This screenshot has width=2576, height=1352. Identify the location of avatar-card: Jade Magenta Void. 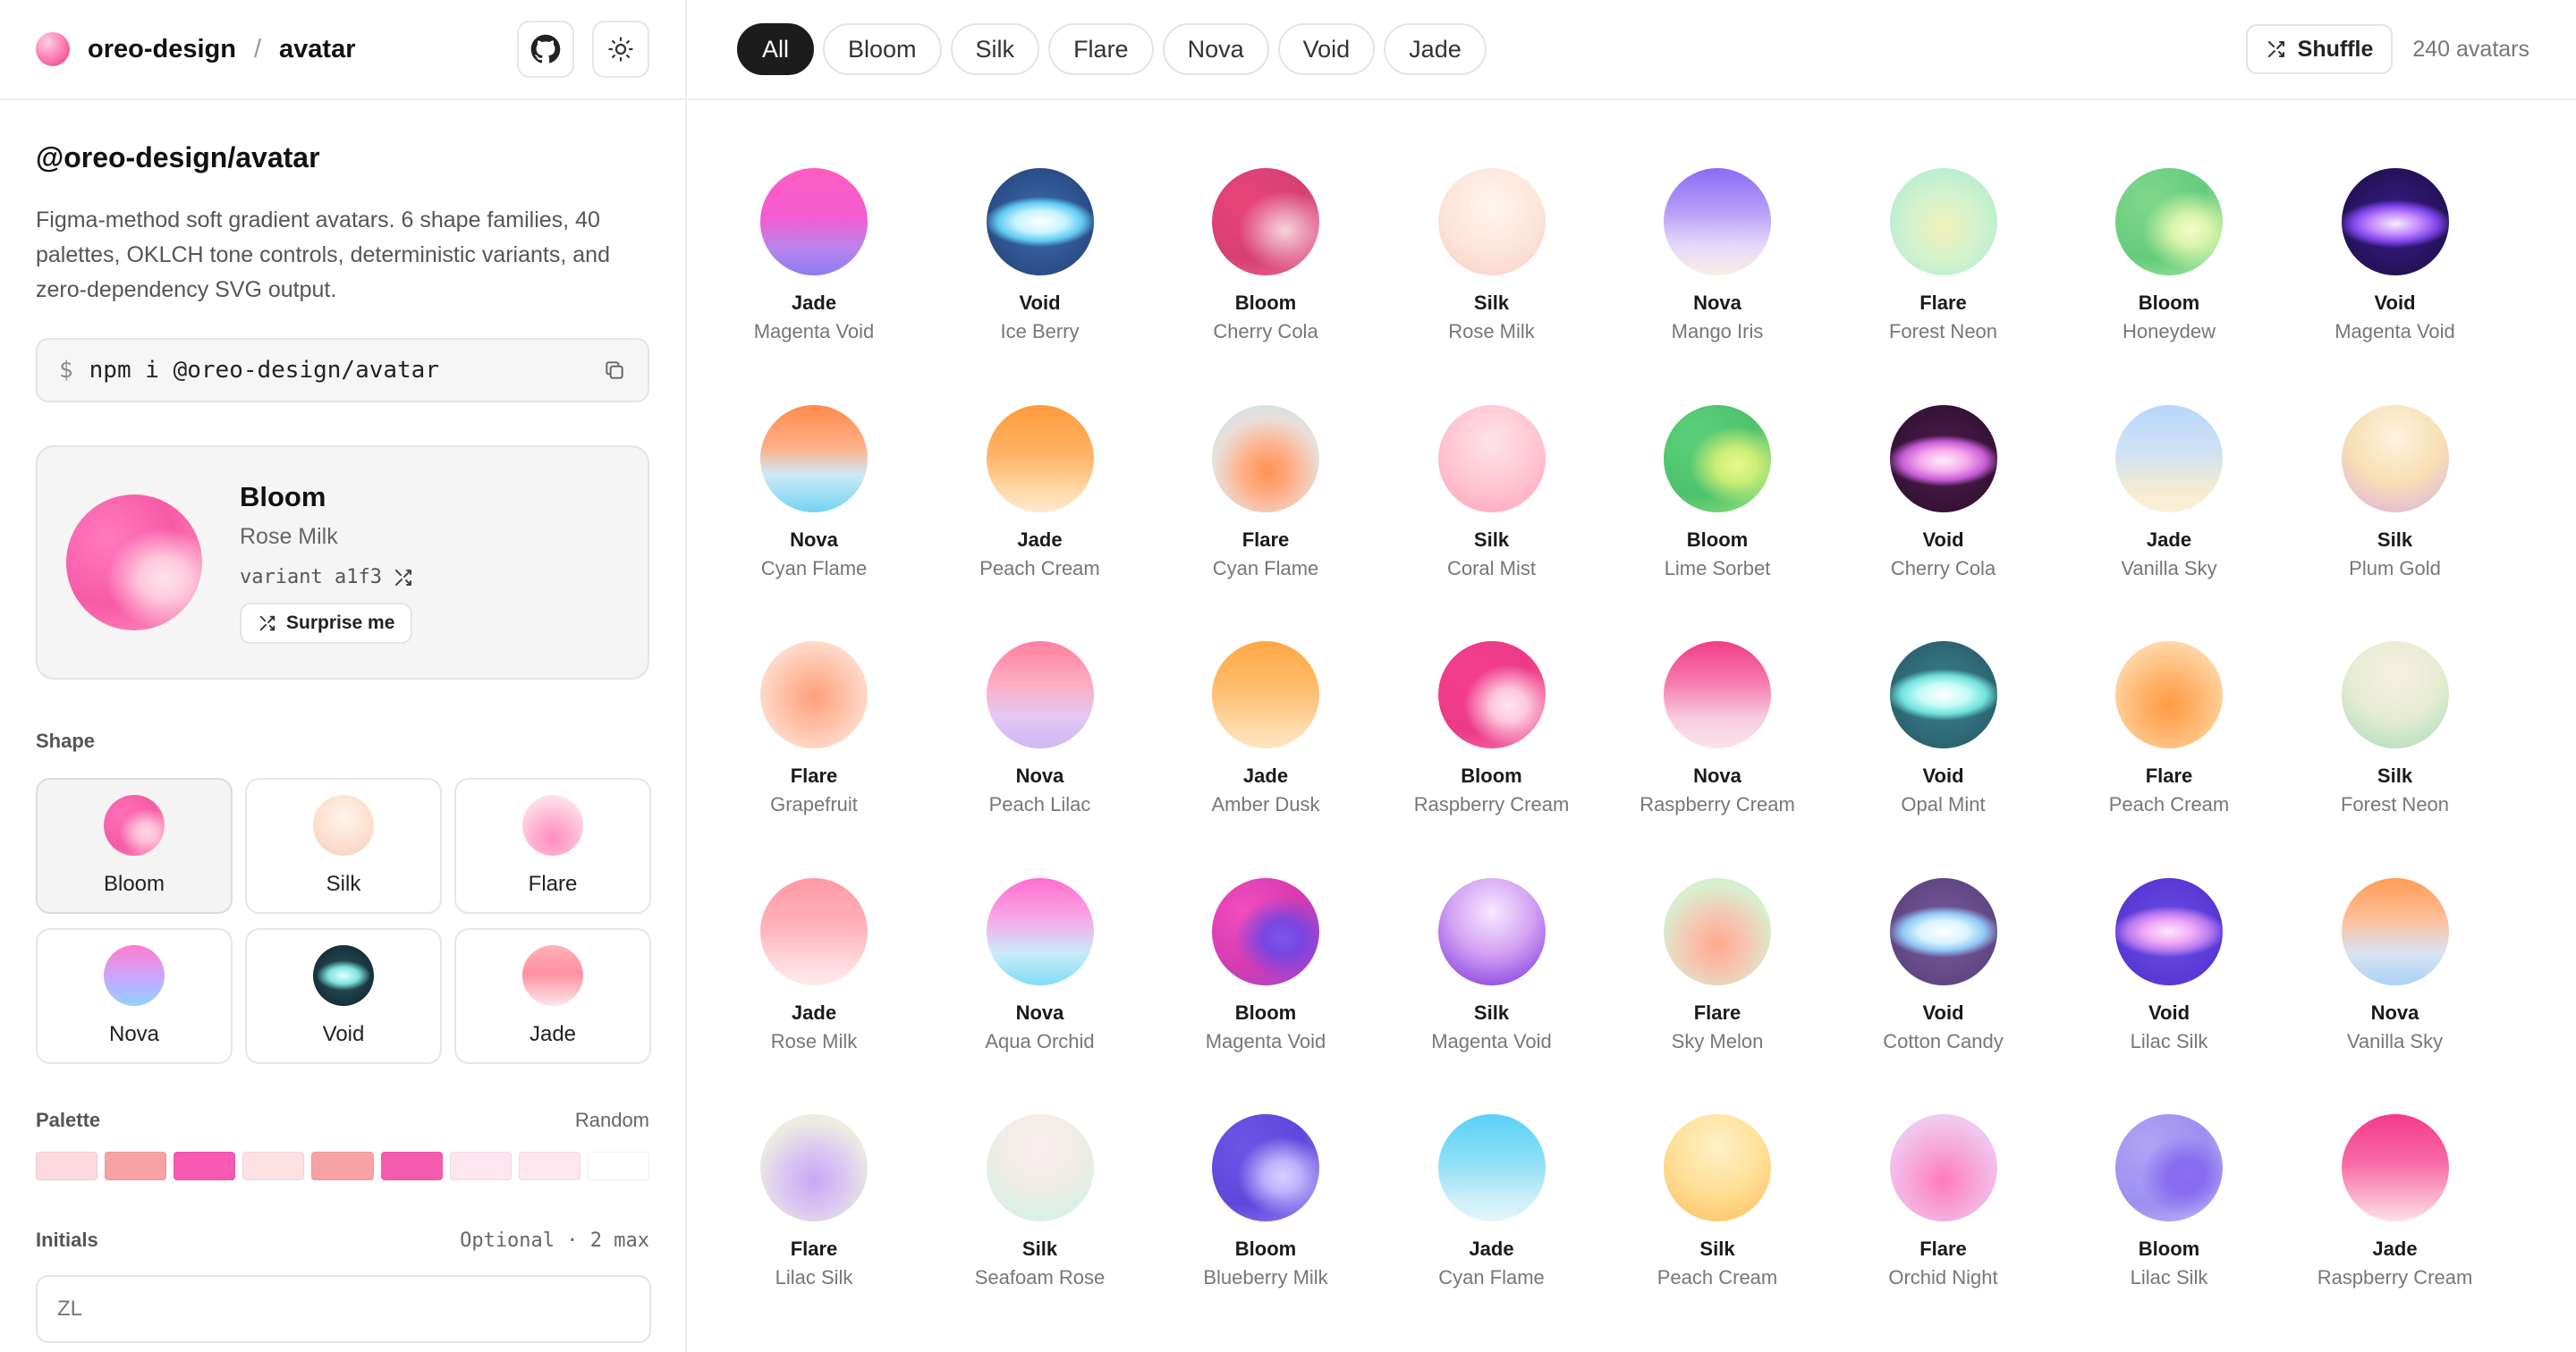
(814, 271).